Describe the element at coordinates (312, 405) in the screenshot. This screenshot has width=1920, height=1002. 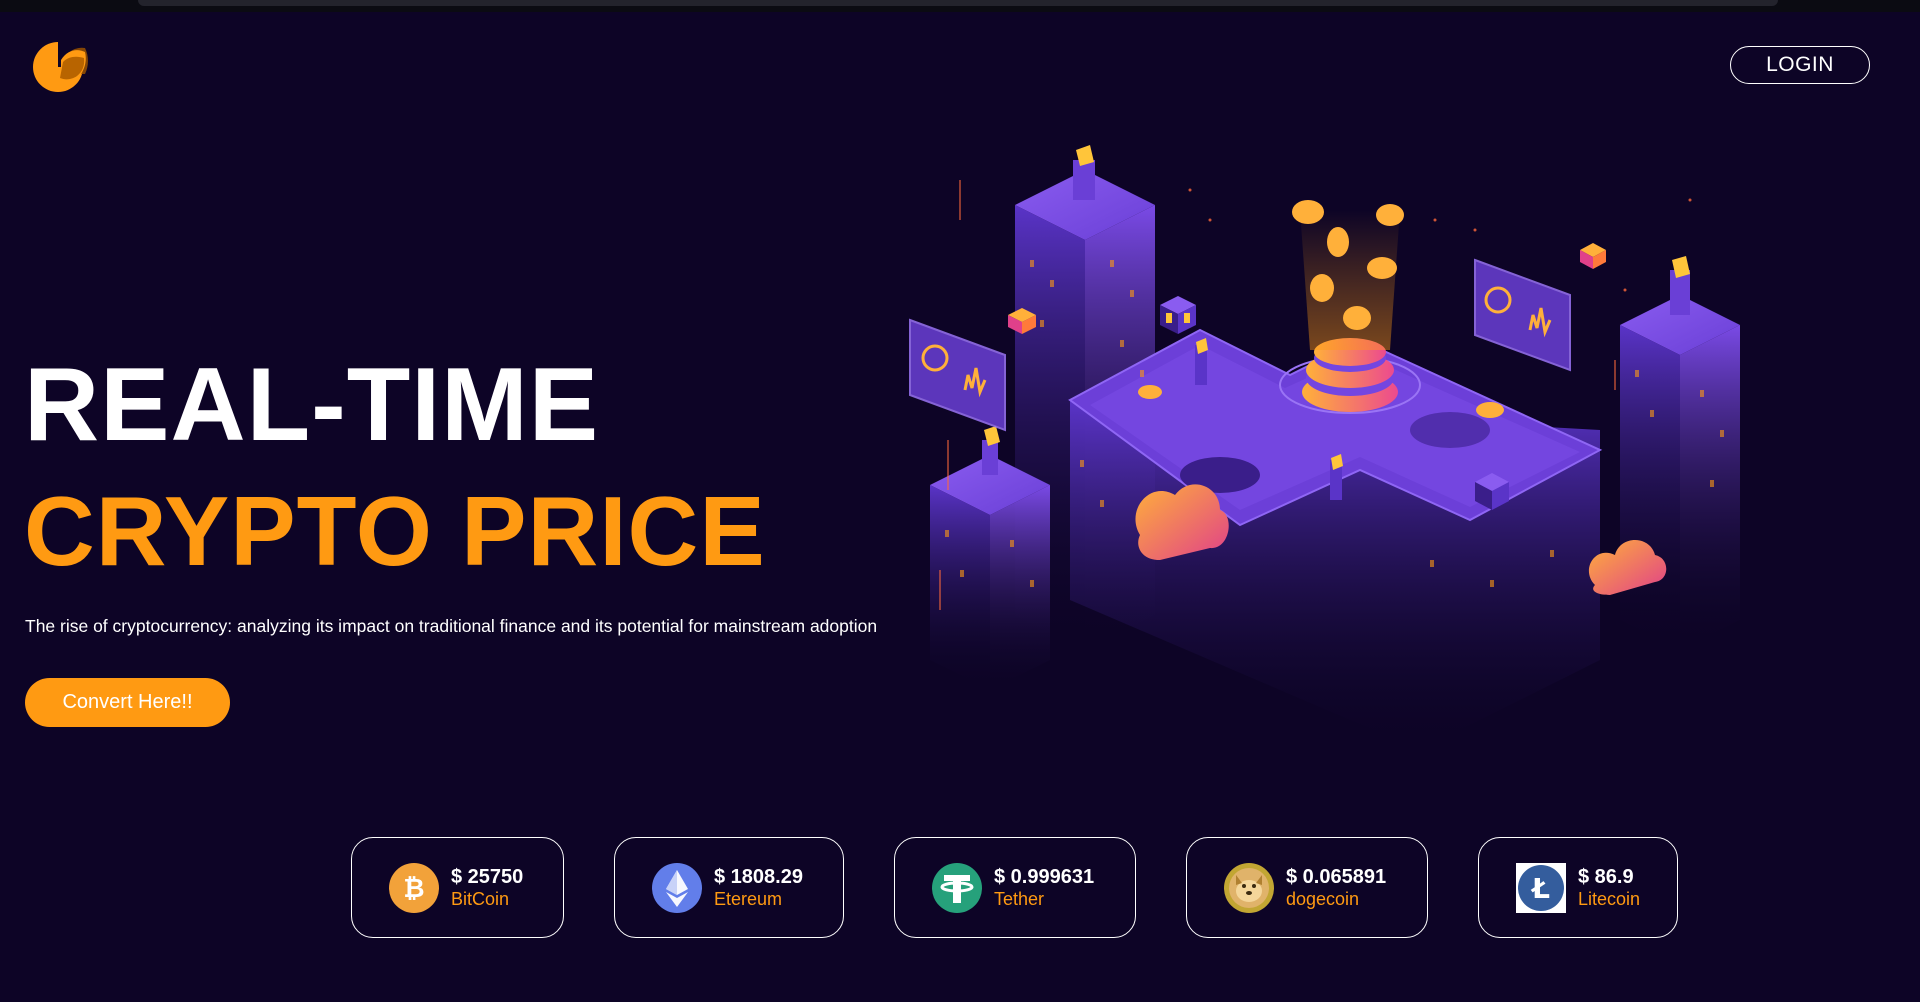
I see `hero-title-line-1: REAL-TIME` at that location.